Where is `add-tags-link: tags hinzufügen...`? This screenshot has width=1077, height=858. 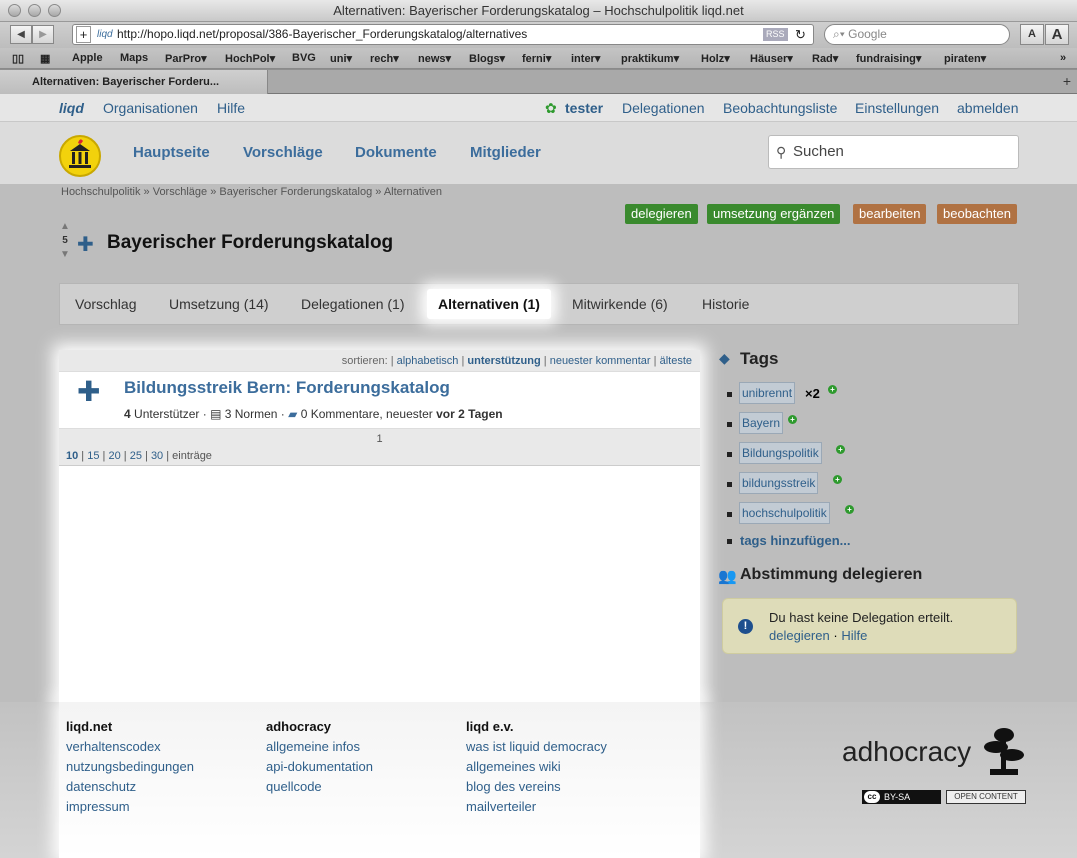
add-tags-link: tags hinzufügen... is located at coordinates (795, 540).